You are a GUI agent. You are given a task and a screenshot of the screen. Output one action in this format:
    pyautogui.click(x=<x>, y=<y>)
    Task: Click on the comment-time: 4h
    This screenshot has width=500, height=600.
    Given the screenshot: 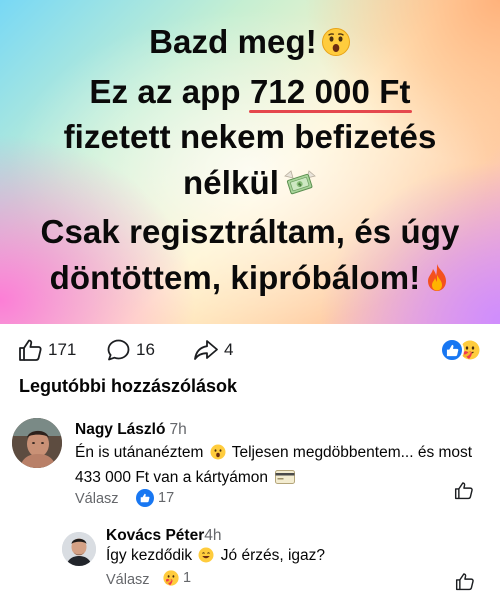 What is the action you would take?
    pyautogui.click(x=213, y=535)
    